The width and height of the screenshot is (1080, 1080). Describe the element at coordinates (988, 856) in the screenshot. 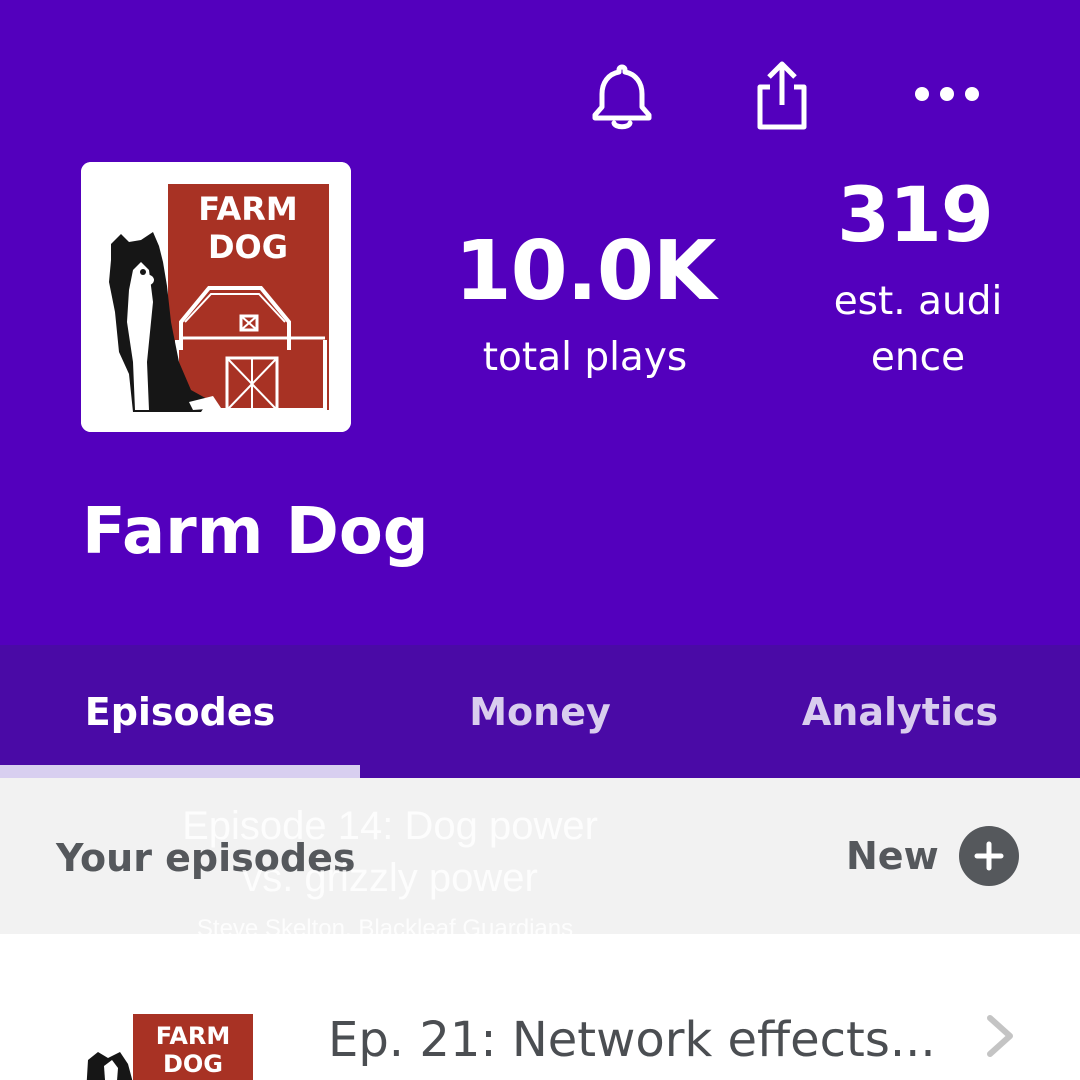

I see `plus-icon` at that location.